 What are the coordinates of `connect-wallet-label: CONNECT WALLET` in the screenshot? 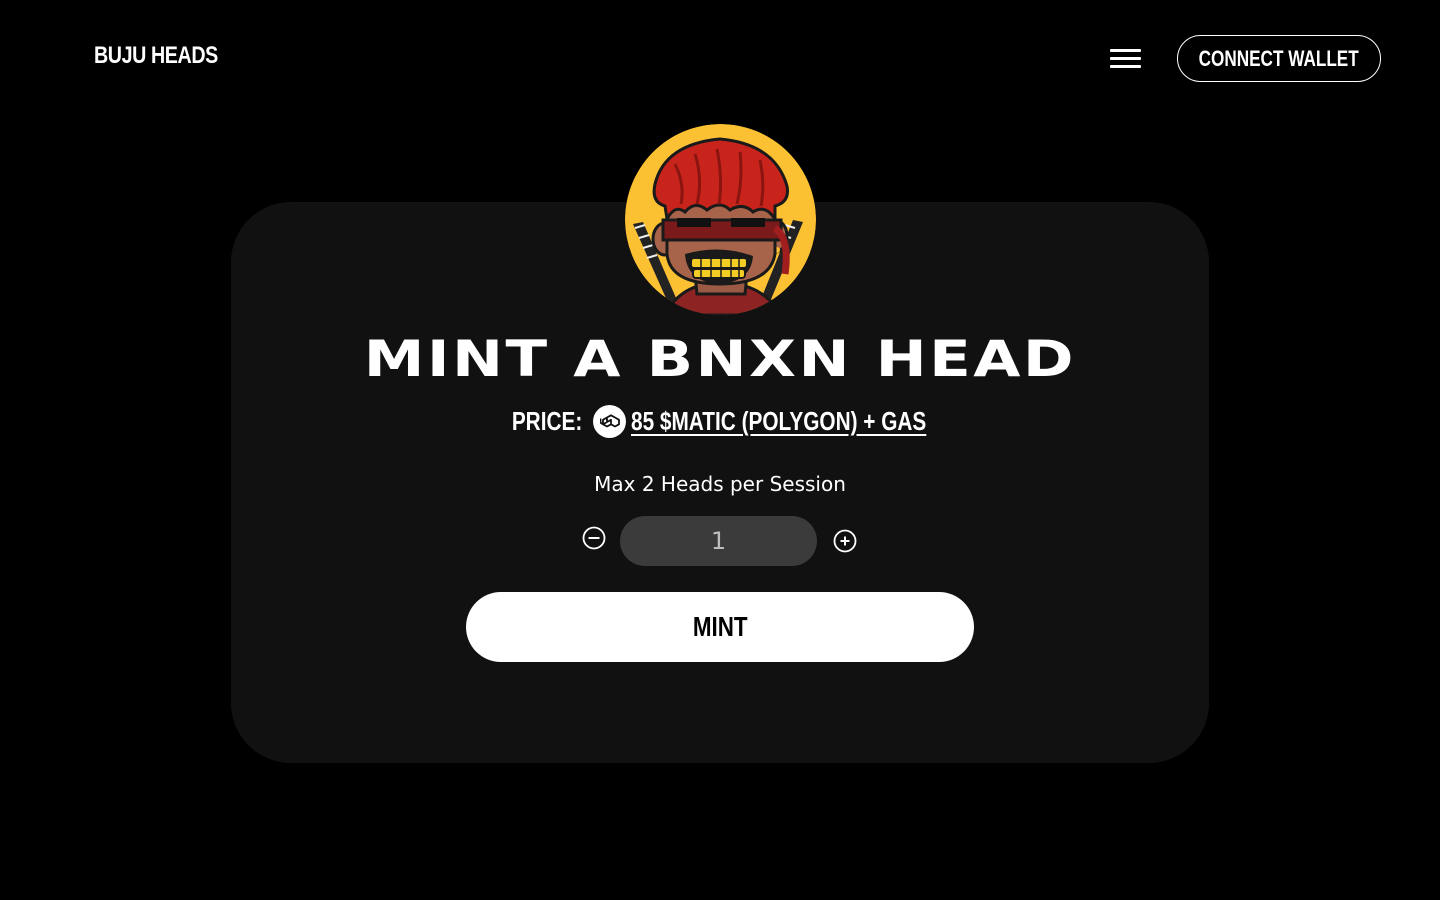 It's located at (1279, 58).